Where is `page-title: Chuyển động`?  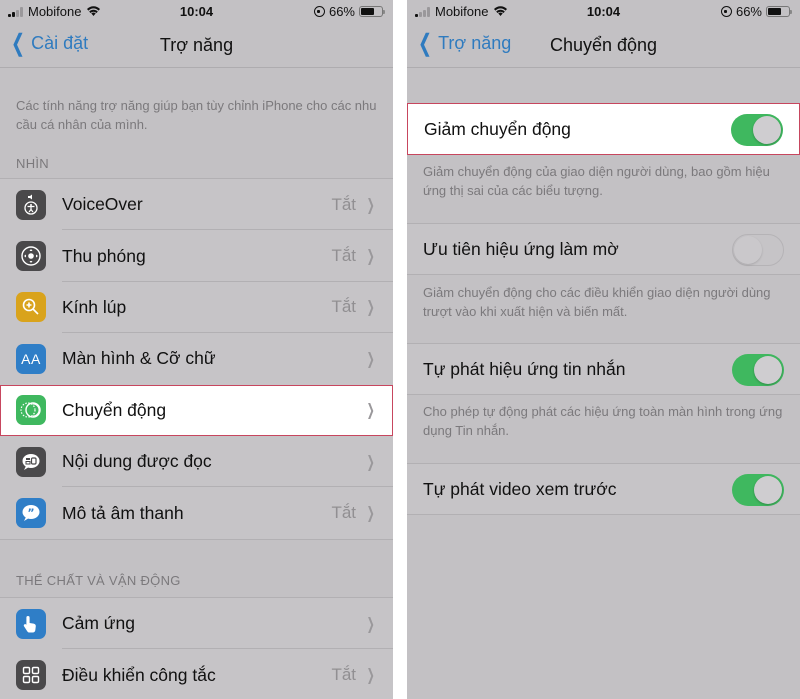
page-title: Chuyển động is located at coordinates (603, 45).